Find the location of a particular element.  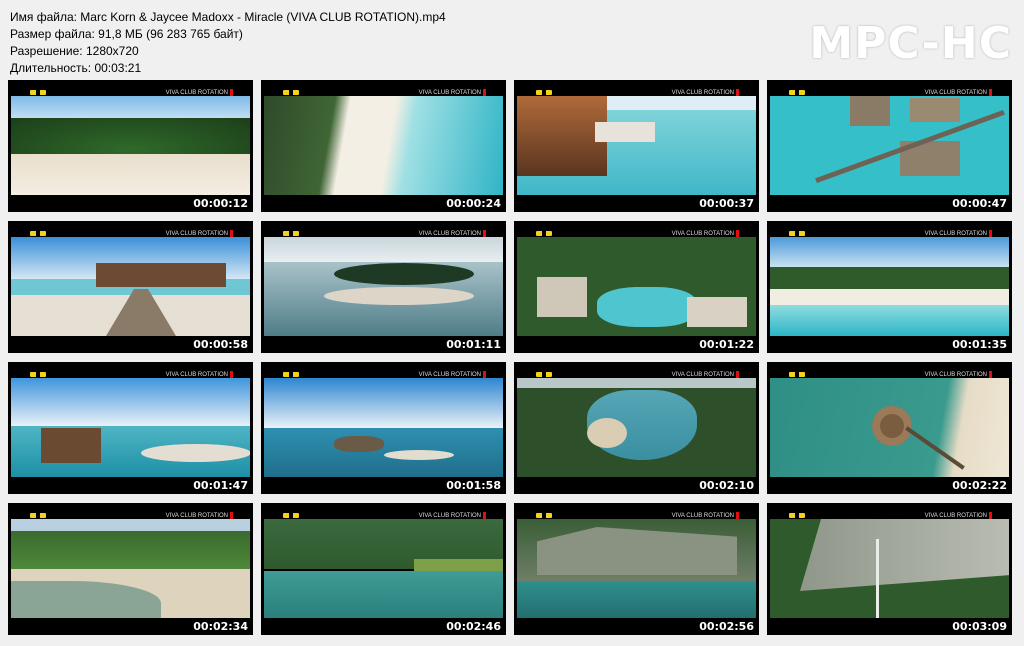

timestamp: 00:01:58 is located at coordinates (473, 485).